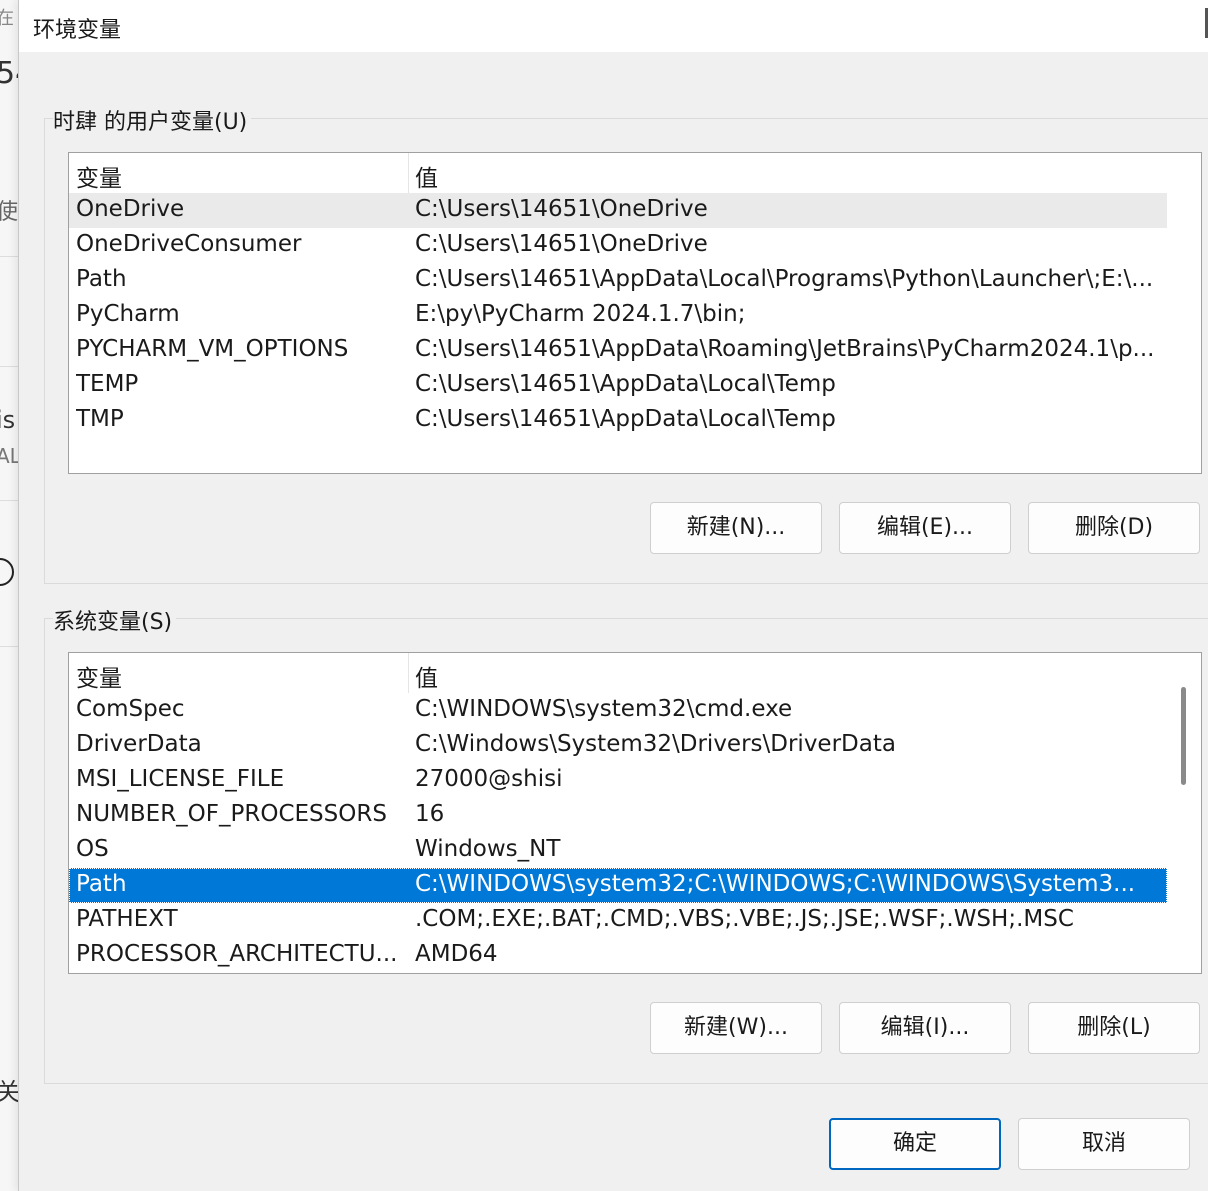 The image size is (1208, 1191). I want to click on variable-name: DriverData, so click(139, 744).